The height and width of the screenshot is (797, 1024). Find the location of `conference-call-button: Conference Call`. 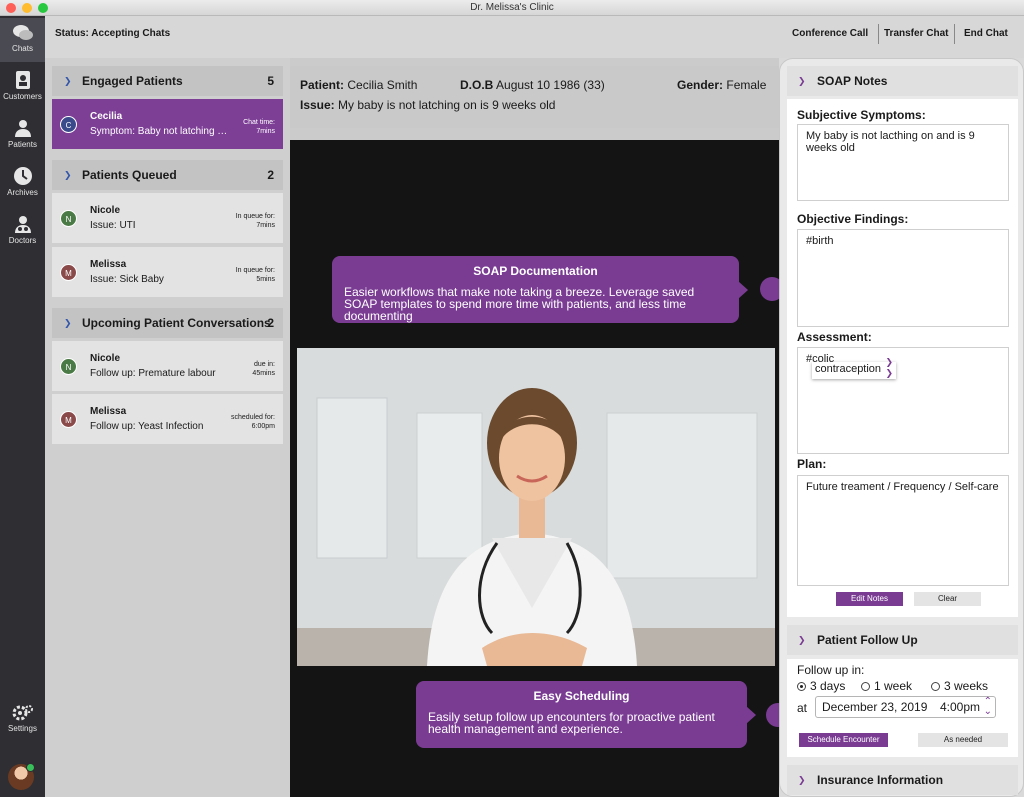

conference-call-button: Conference Call is located at coordinates (830, 33).